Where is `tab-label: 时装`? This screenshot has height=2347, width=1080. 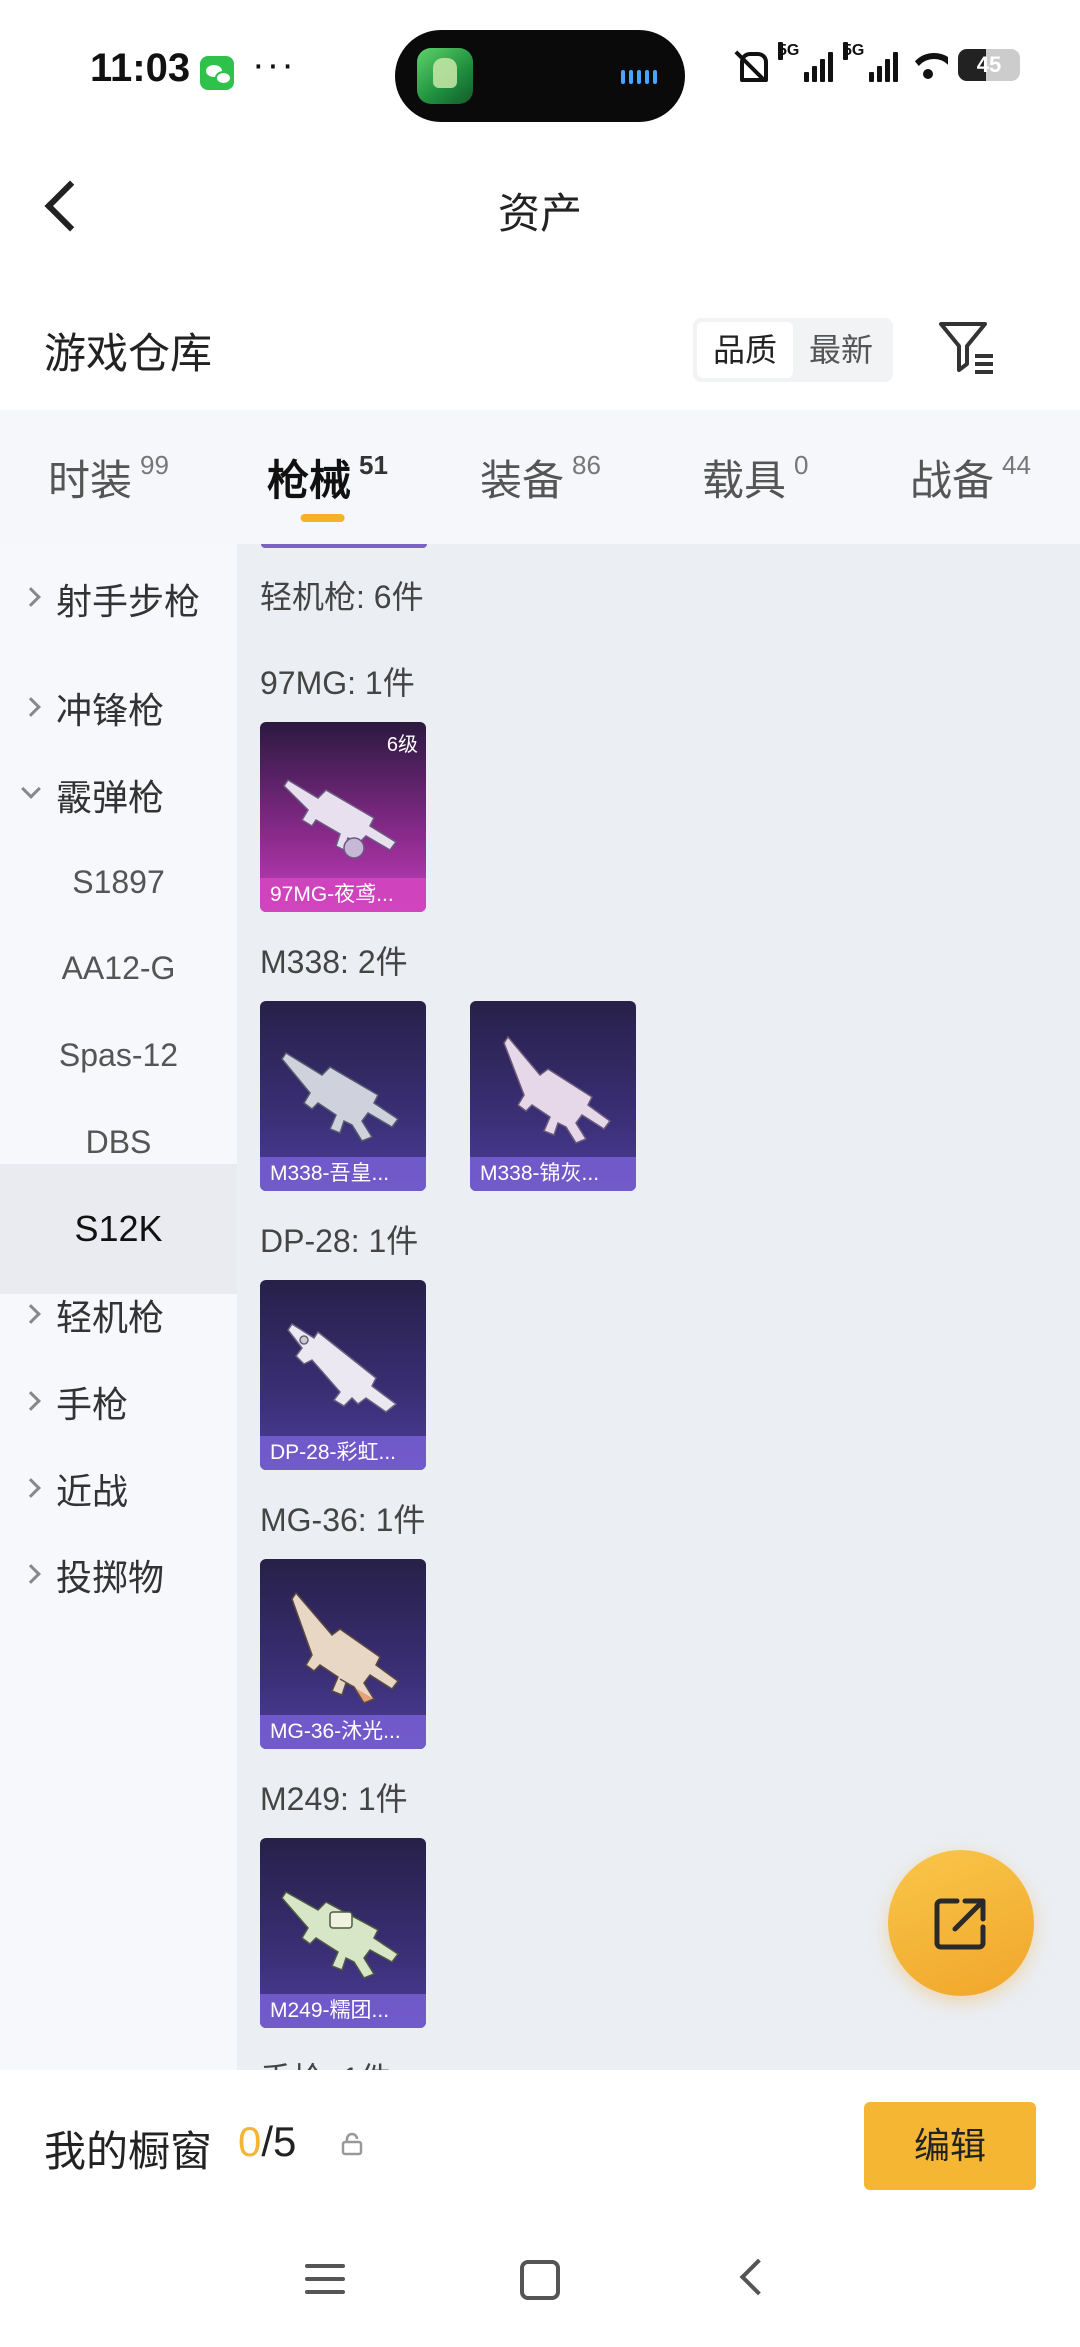 tab-label: 时装 is located at coordinates (90, 480).